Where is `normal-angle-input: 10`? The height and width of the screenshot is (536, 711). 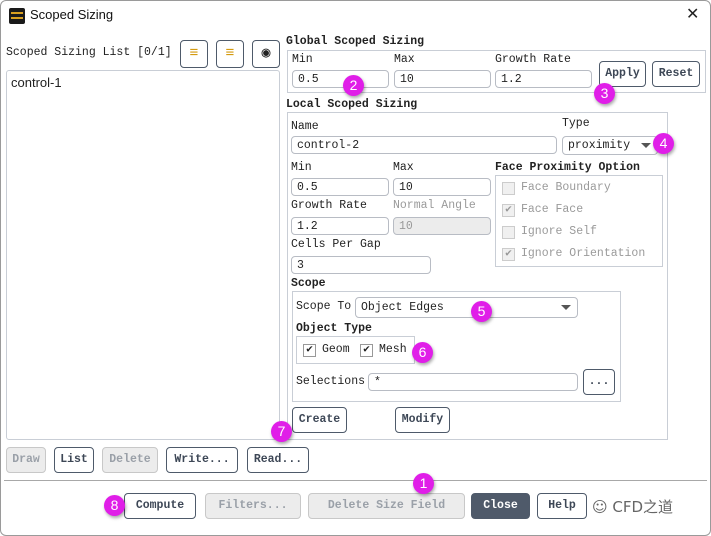
normal-angle-input: 10 is located at coordinates (442, 226).